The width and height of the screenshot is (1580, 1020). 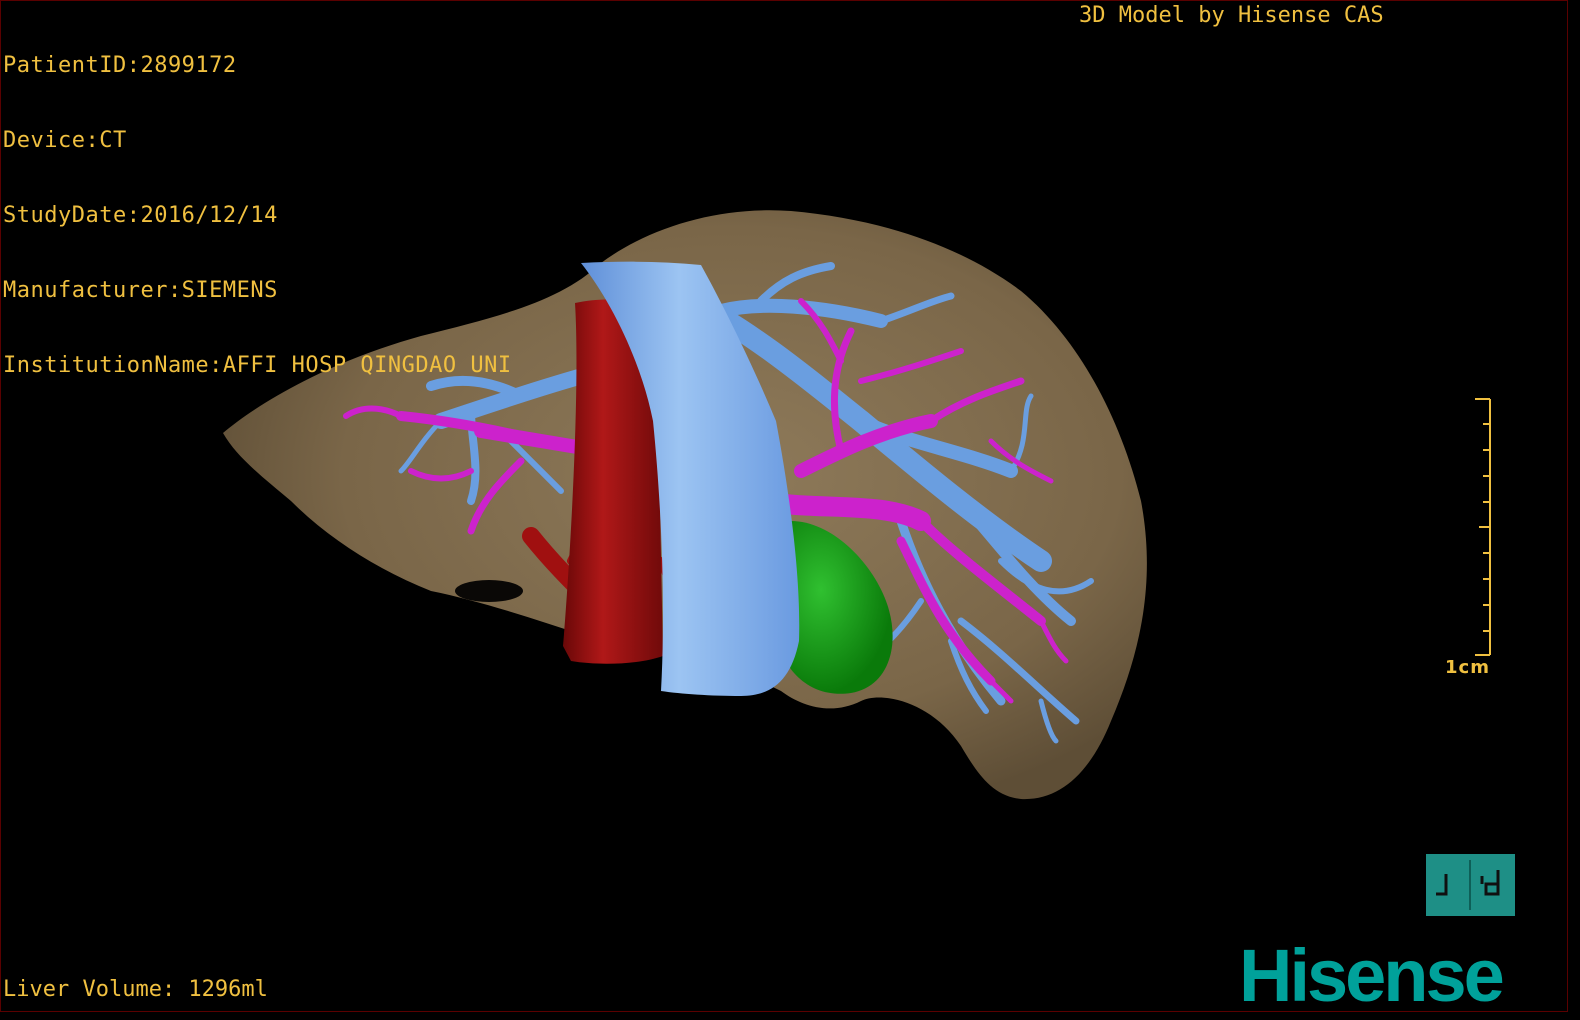 What do you see at coordinates (1483, 527) in the screenshot?
I see `scale-ruler` at bounding box center [1483, 527].